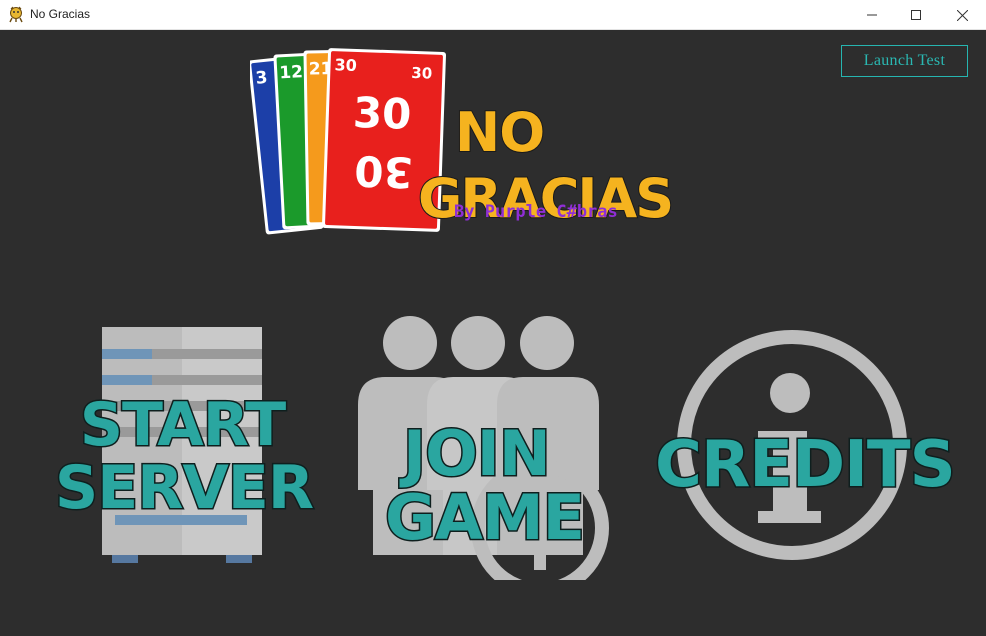 This screenshot has width=986, height=636. Describe the element at coordinates (477, 453) in the screenshot. I see `join-game-label-line1: JOIN` at that location.